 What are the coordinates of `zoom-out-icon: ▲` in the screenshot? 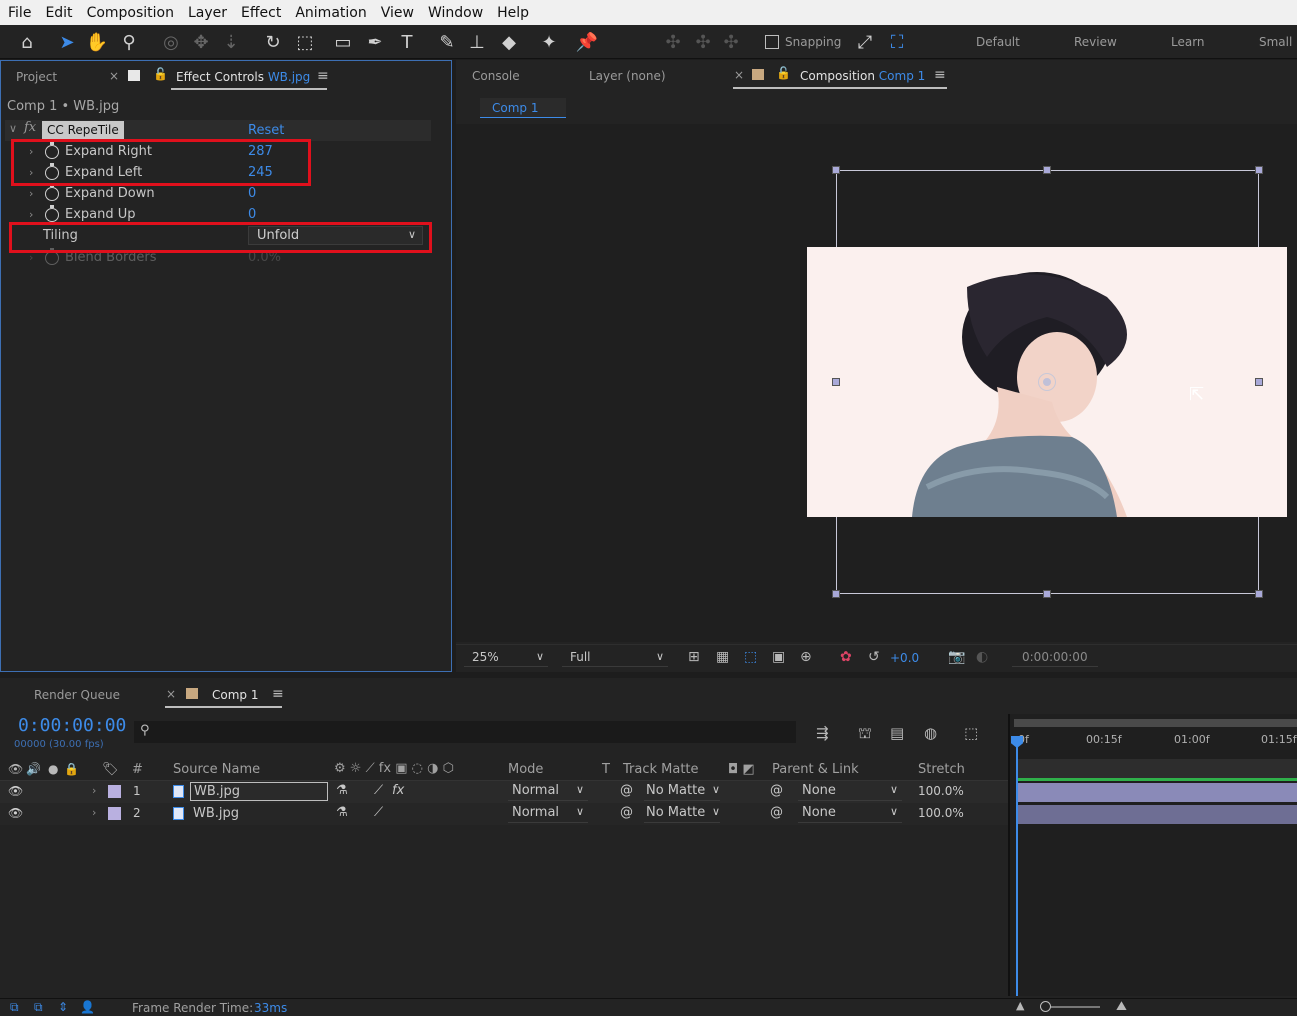 It's located at (1020, 1005).